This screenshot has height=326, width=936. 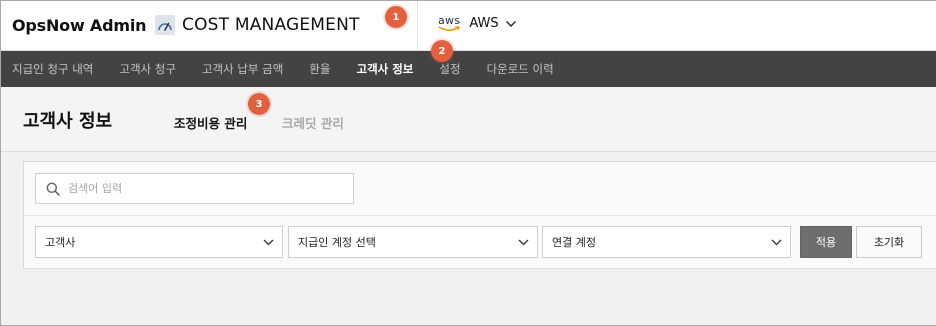 I want to click on aws-smile-icon, so click(x=449, y=28).